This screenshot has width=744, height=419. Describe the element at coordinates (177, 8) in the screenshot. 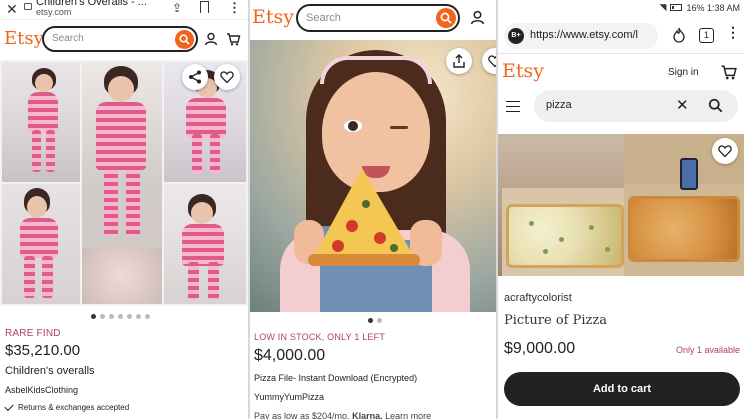

I see `share-icon: ⇪` at that location.